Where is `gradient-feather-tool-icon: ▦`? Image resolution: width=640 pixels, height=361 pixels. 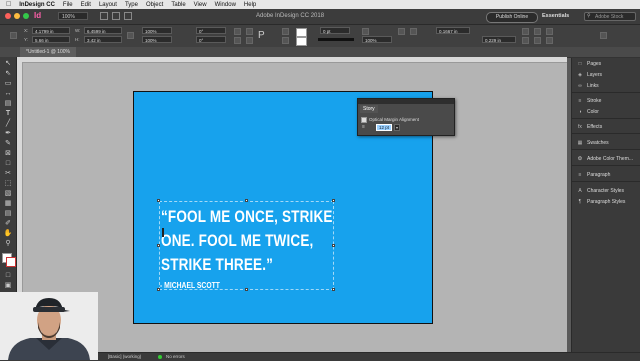 gradient-feather-tool-icon: ▦ is located at coordinates (8, 203).